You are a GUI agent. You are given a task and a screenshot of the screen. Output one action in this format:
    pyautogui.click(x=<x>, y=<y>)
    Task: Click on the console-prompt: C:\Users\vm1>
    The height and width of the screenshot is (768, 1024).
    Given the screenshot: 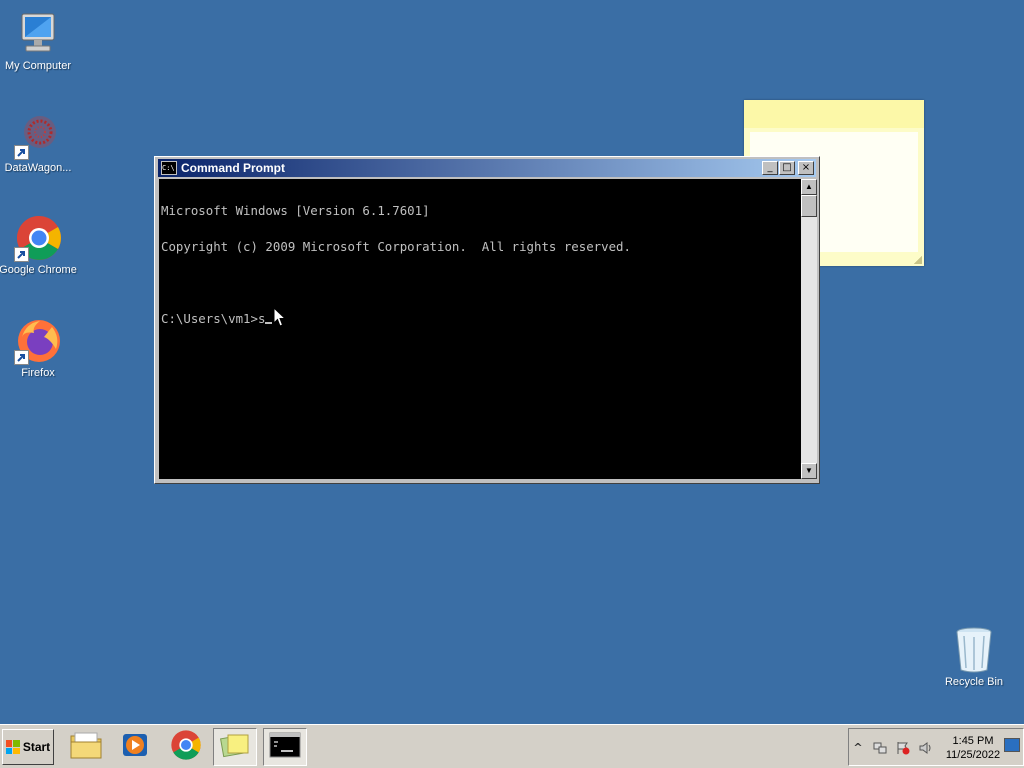 What is the action you would take?
    pyautogui.click(x=209, y=318)
    